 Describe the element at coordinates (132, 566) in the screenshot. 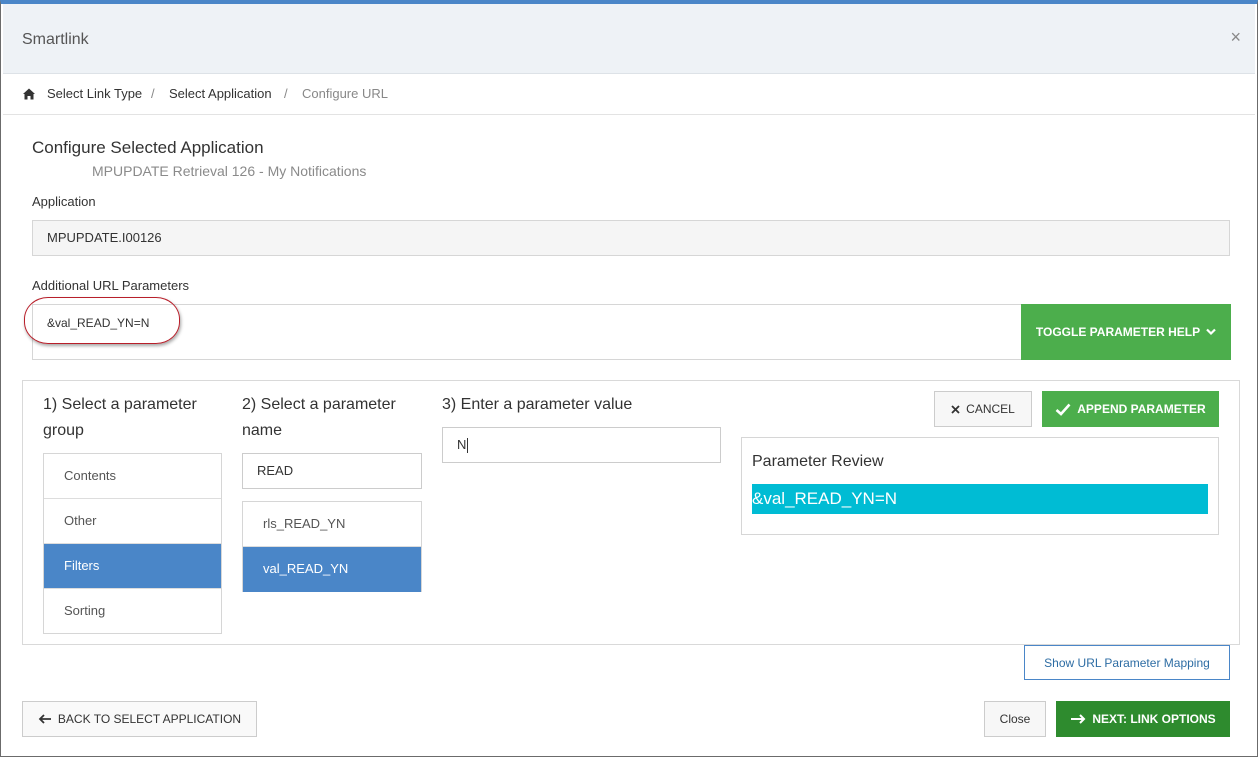

I see `group-item-filters: Filters` at that location.